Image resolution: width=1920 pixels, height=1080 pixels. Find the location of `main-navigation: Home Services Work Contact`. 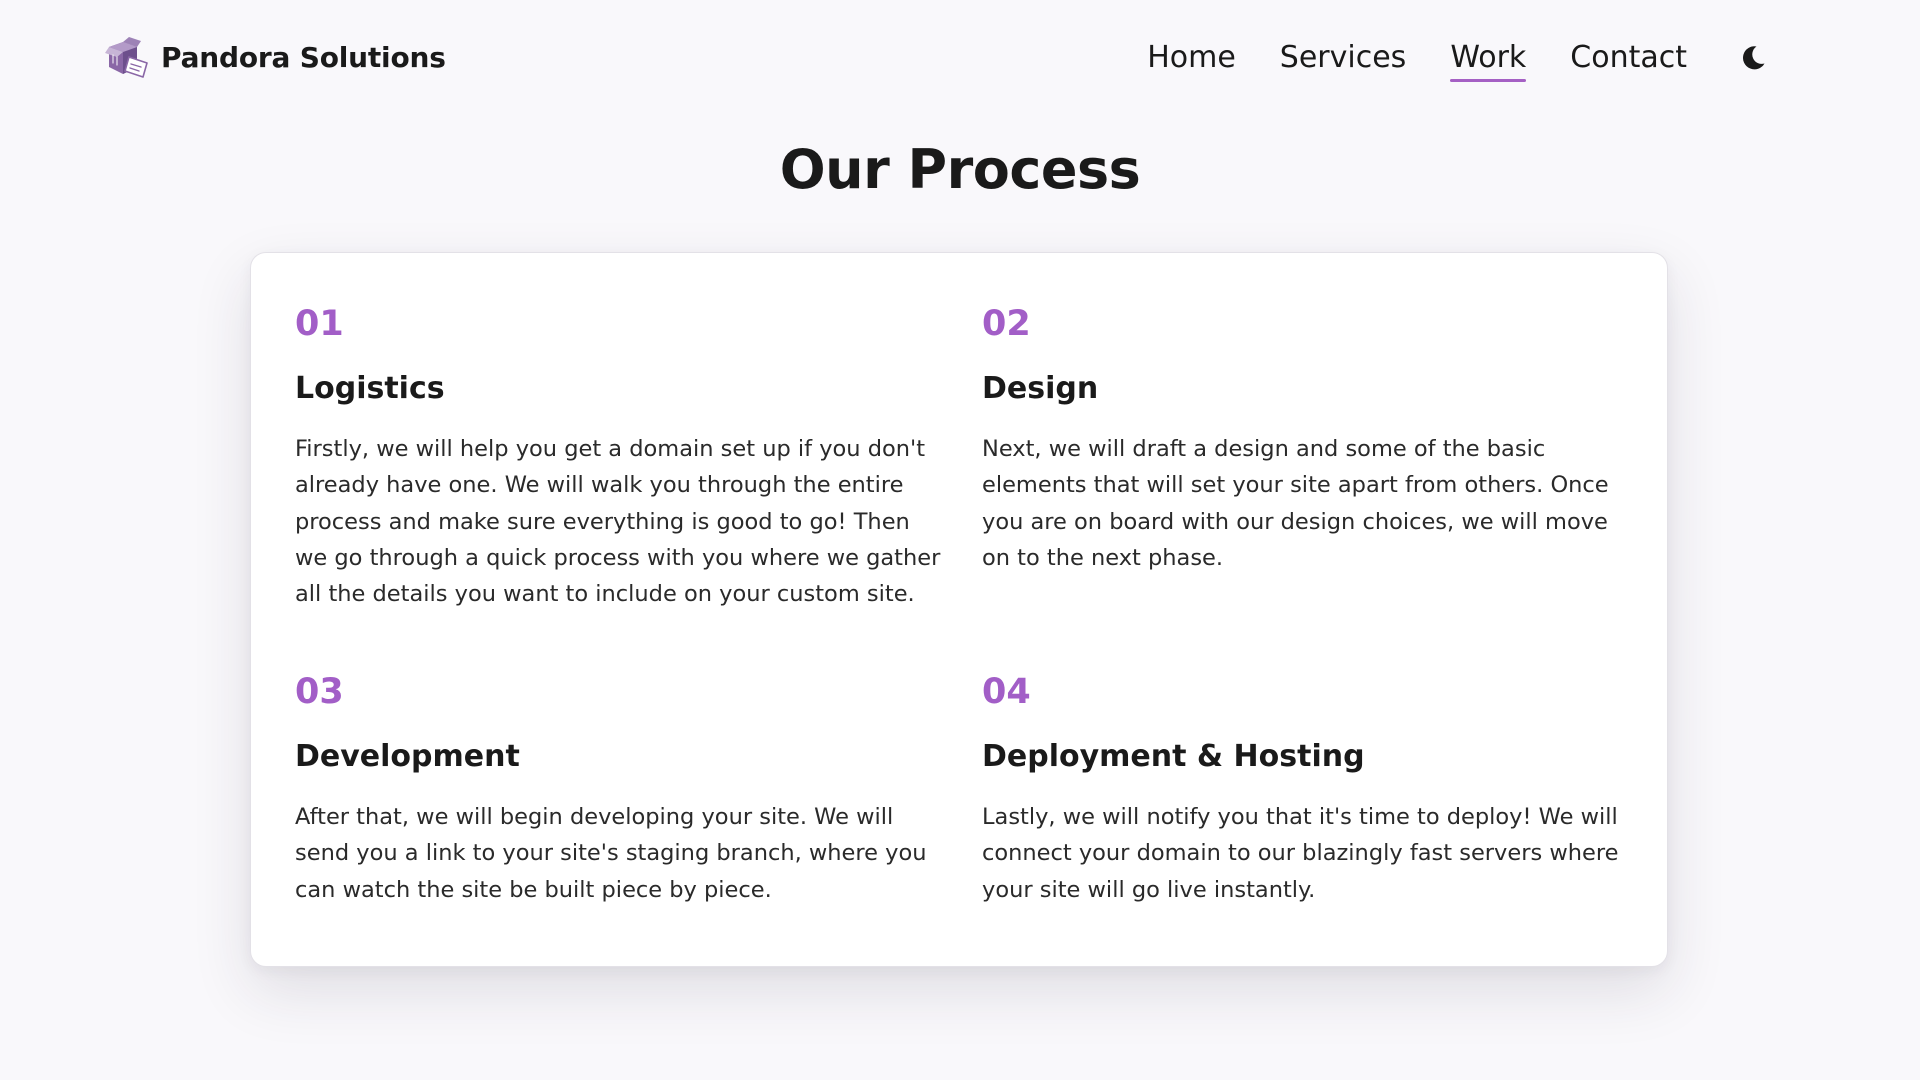

main-navigation: Home Services Work Contact is located at coordinates (1460, 58).